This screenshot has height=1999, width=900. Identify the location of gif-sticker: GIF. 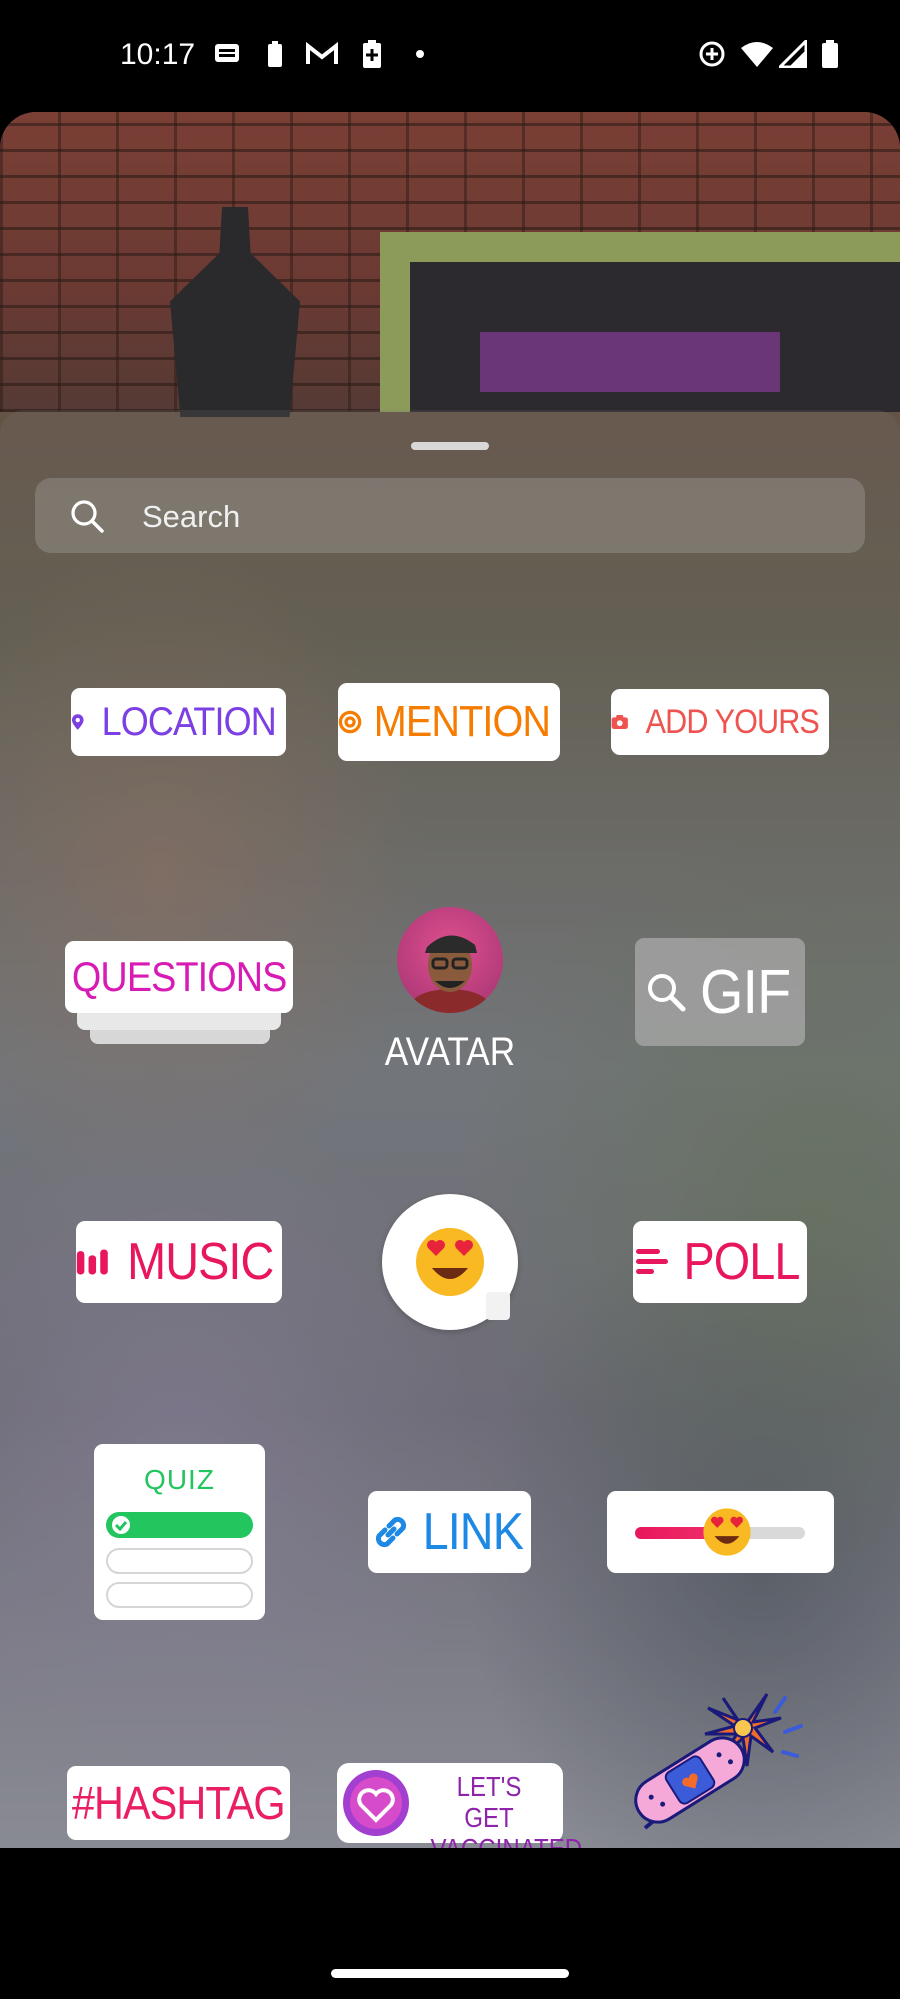
(720, 992).